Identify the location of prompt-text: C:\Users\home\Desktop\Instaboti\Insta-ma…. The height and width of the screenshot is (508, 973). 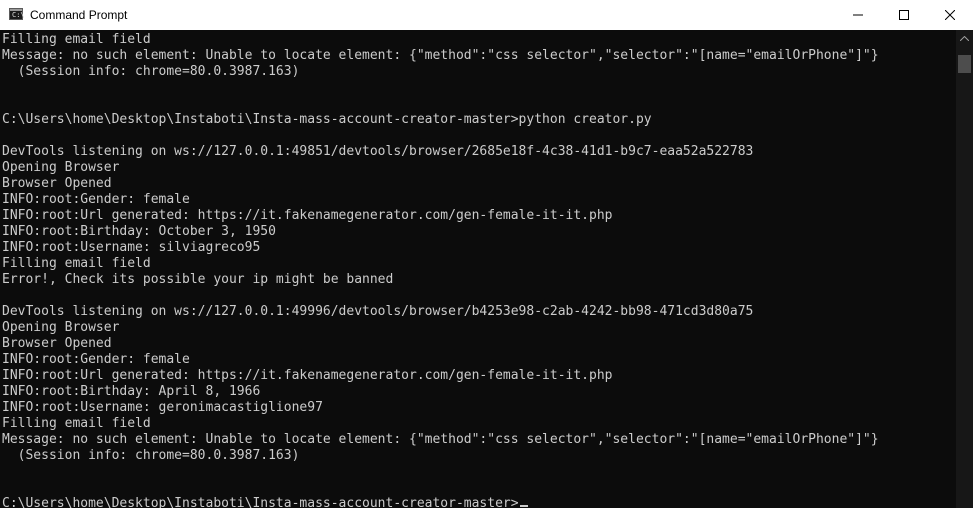
(260, 502).